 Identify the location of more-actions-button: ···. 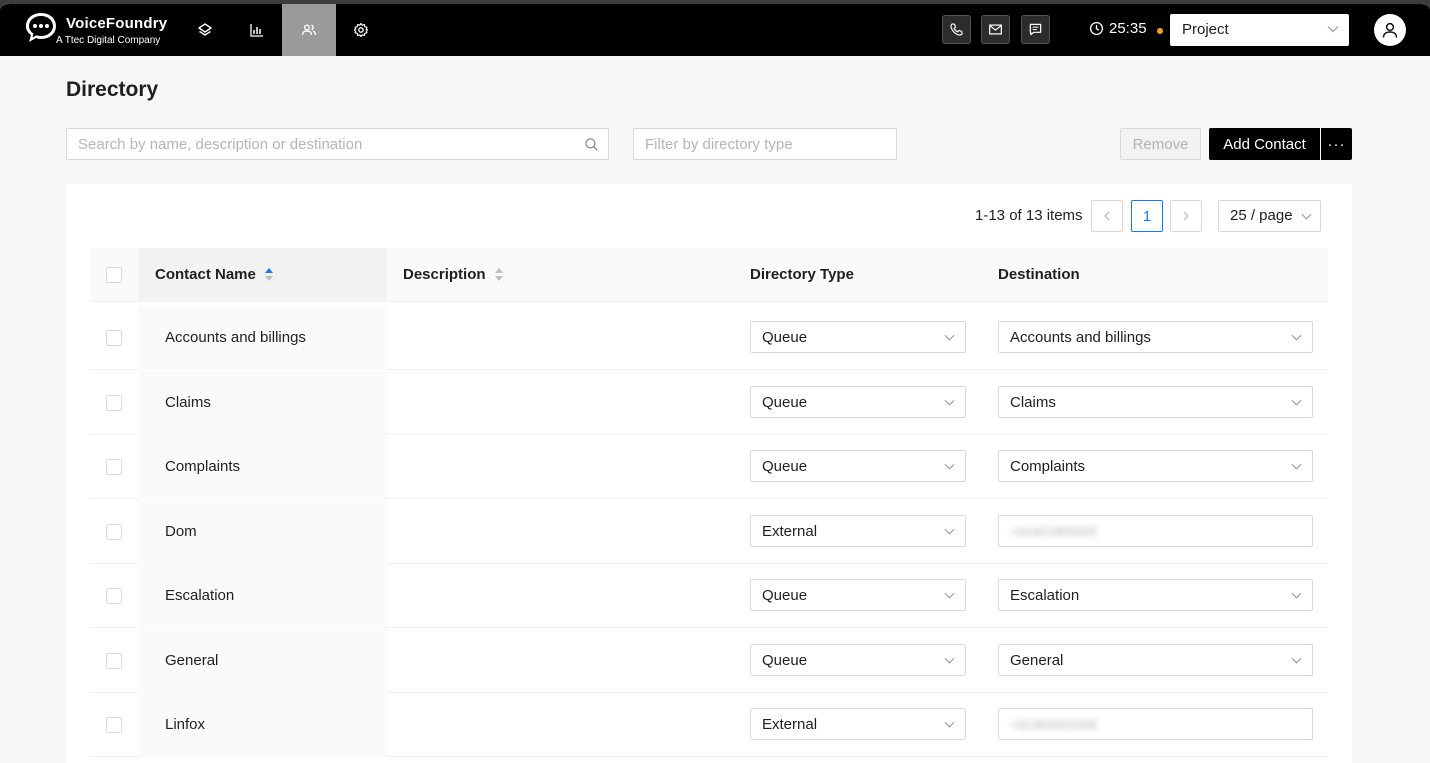
(1336, 144).